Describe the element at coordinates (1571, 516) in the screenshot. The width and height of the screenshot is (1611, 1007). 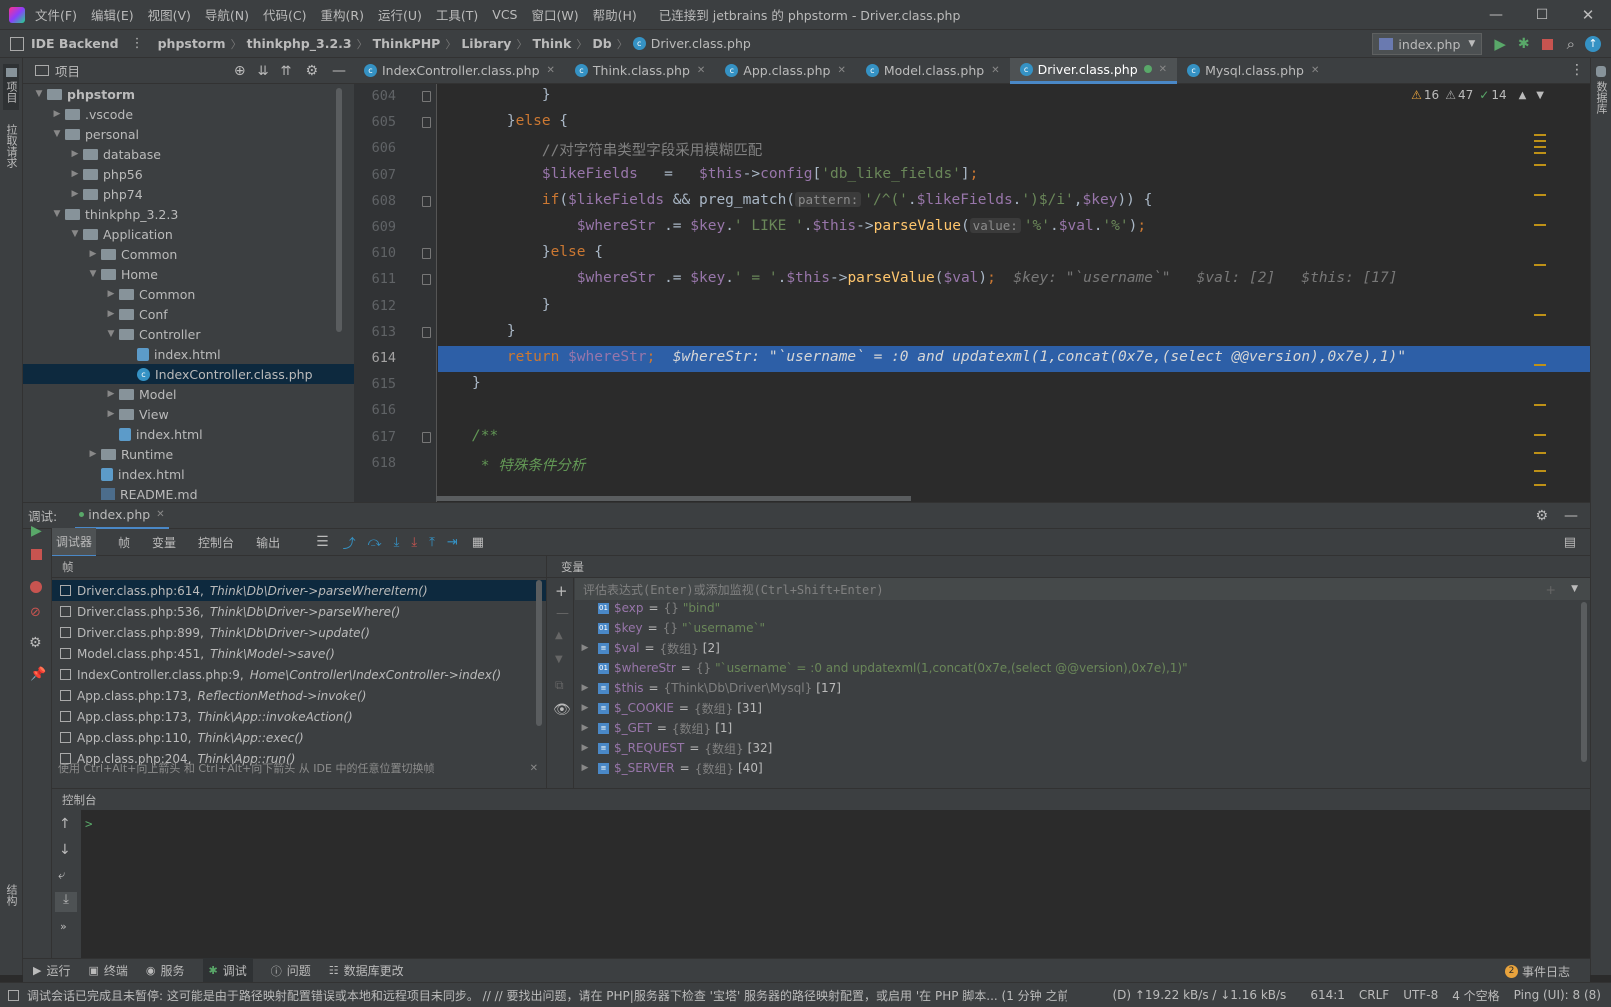
I see `hide-icon: —` at that location.